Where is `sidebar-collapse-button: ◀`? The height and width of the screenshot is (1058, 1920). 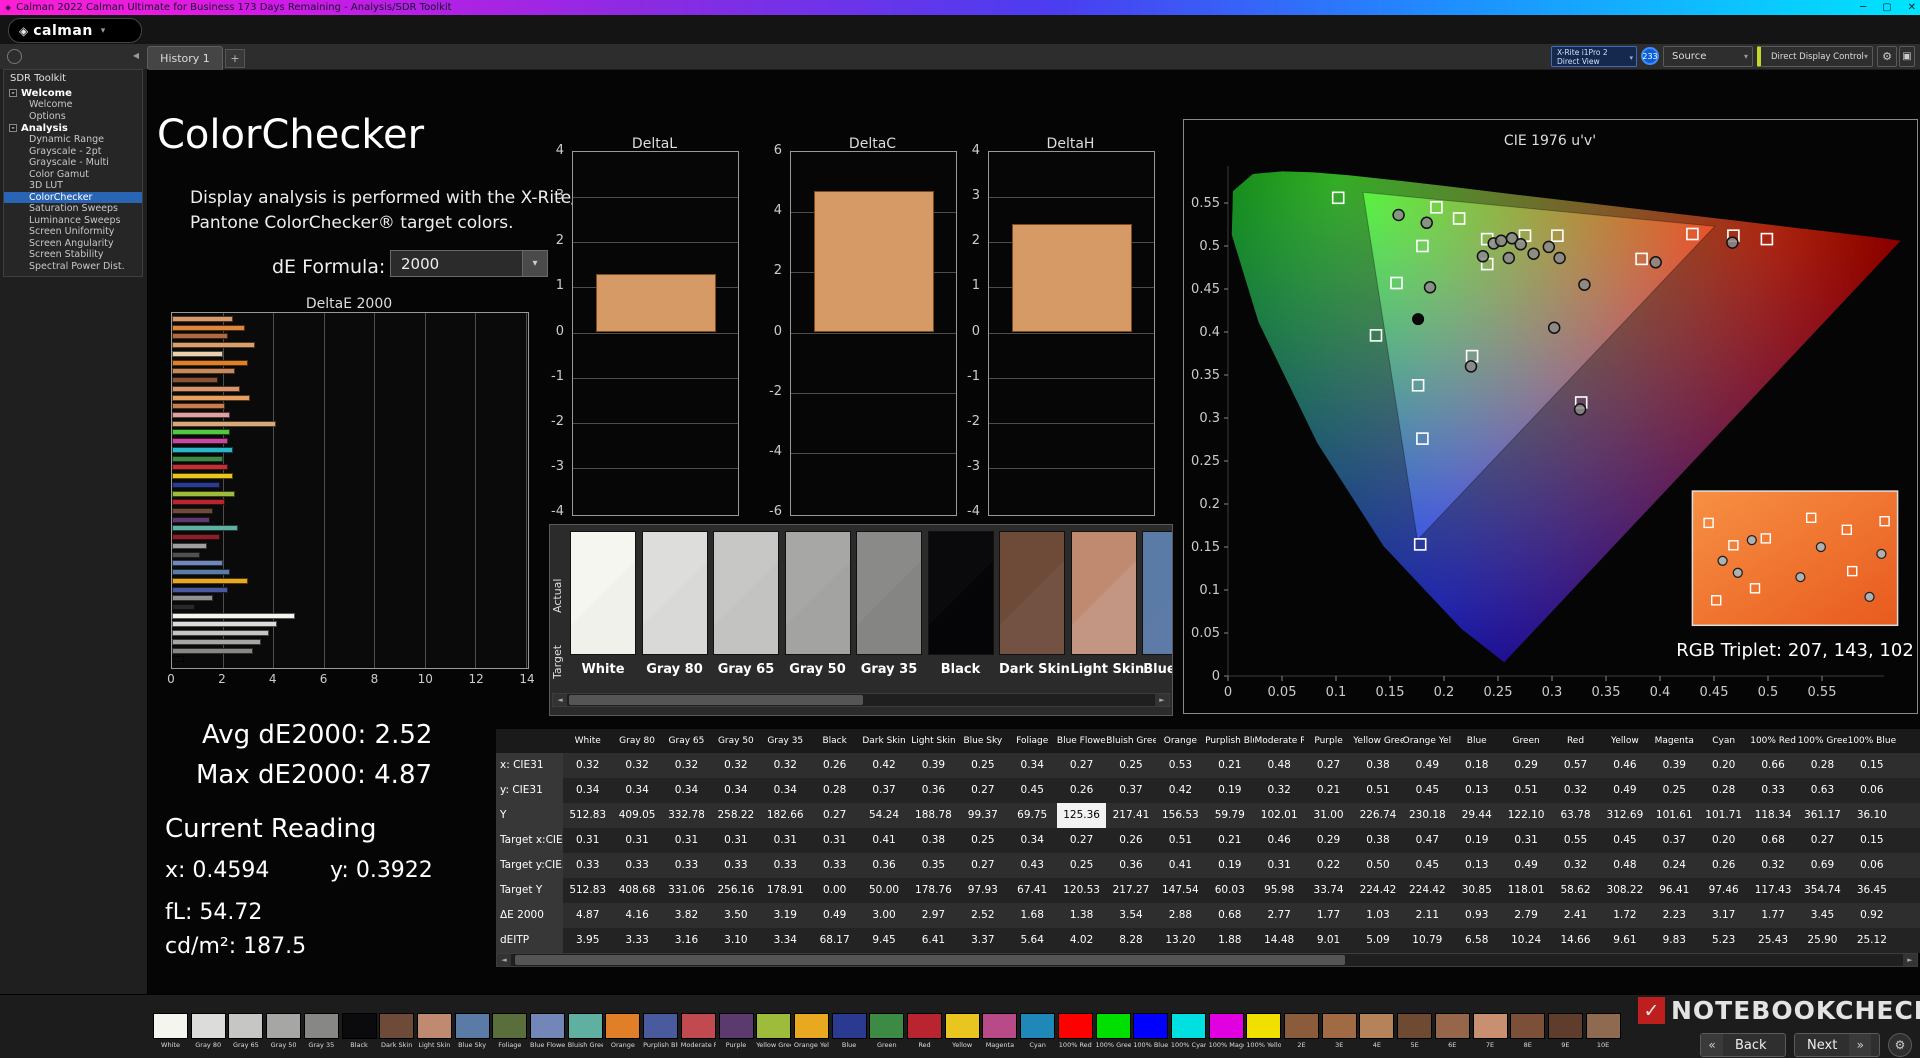
sidebar-collapse-button: ◀ is located at coordinates (136, 56).